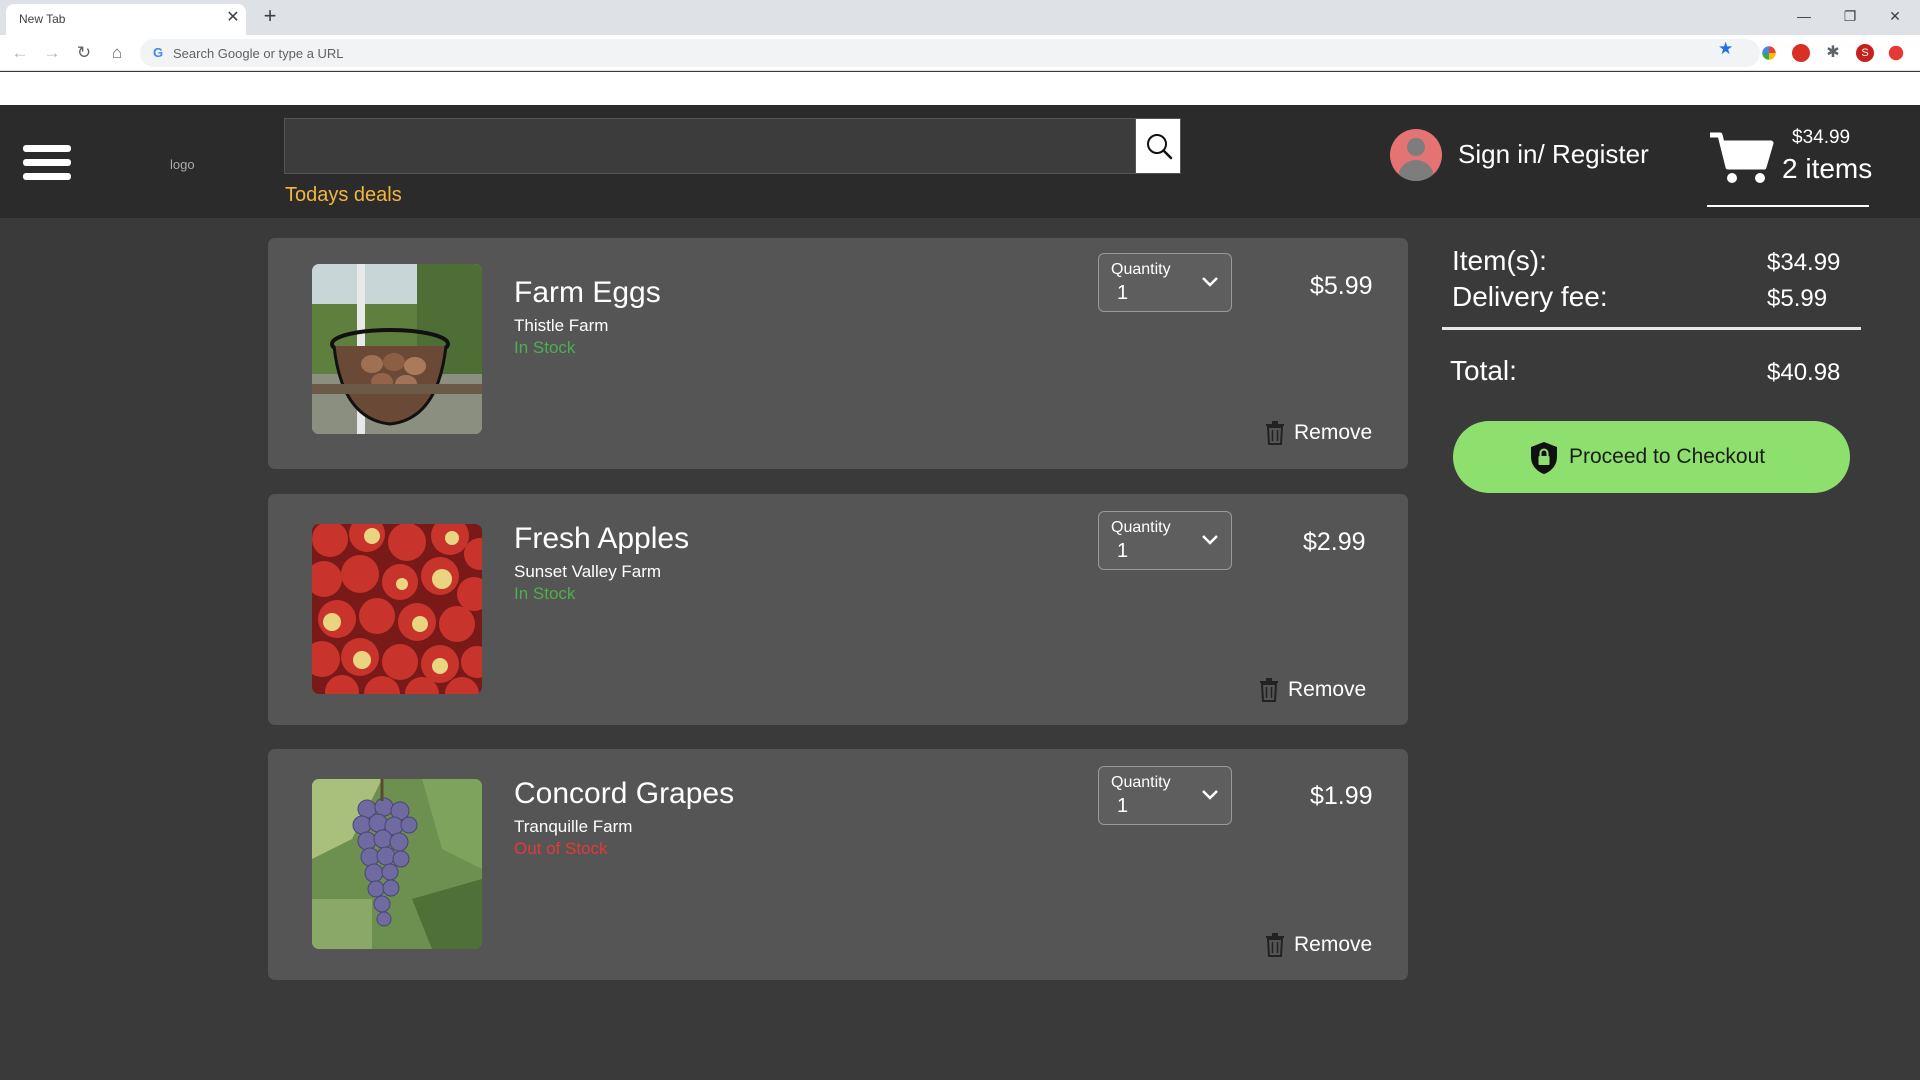 This screenshot has height=1080, width=1920. What do you see at coordinates (561, 848) in the screenshot?
I see `stock-status: Out of Stock` at bounding box center [561, 848].